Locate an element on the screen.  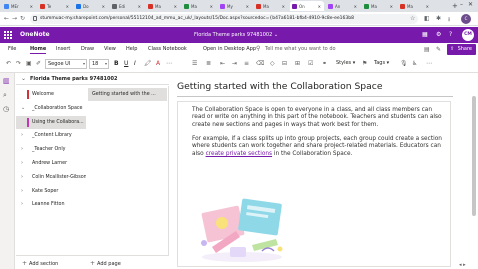
download-icon: ⭳ is located at coordinates (449, 20).